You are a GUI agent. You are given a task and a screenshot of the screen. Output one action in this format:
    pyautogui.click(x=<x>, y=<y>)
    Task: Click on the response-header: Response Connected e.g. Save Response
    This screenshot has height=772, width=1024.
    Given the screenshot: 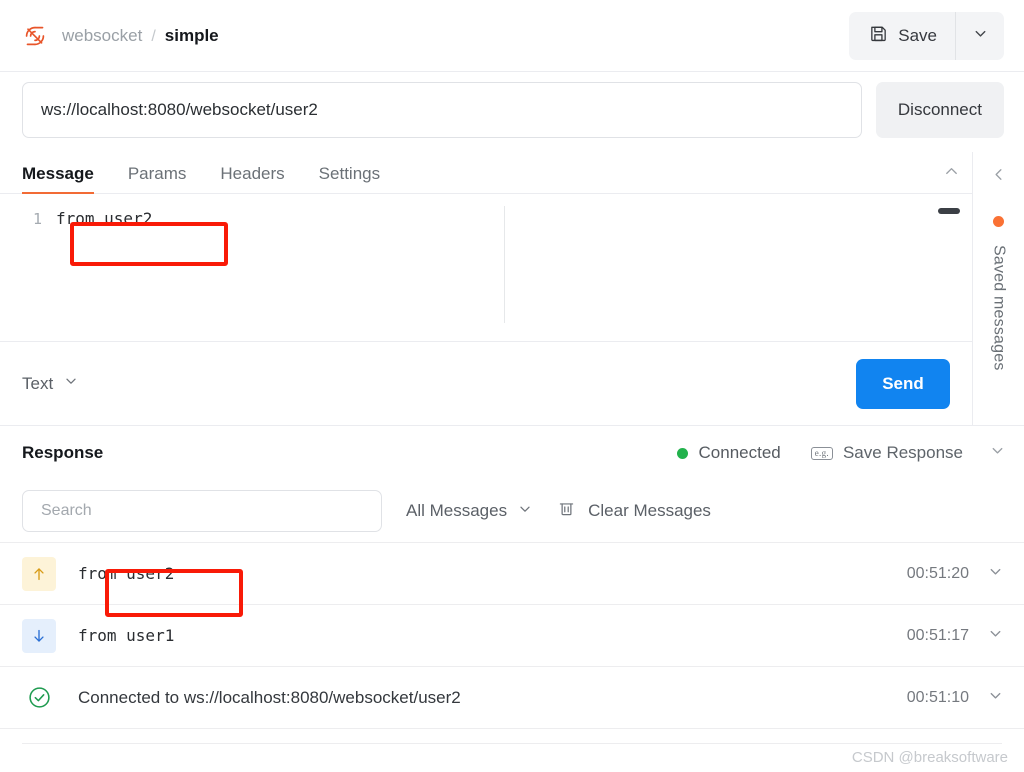 What is the action you would take?
    pyautogui.click(x=512, y=453)
    